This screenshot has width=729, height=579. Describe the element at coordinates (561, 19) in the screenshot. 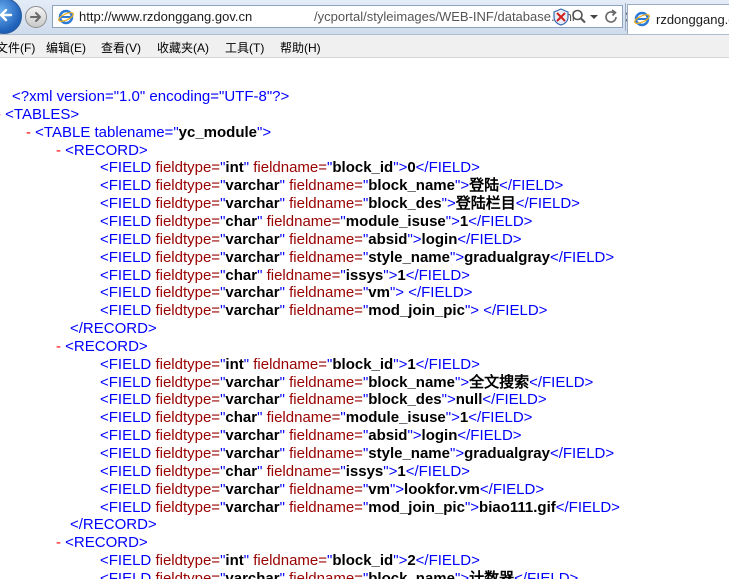

I see `security-shield-icon` at that location.